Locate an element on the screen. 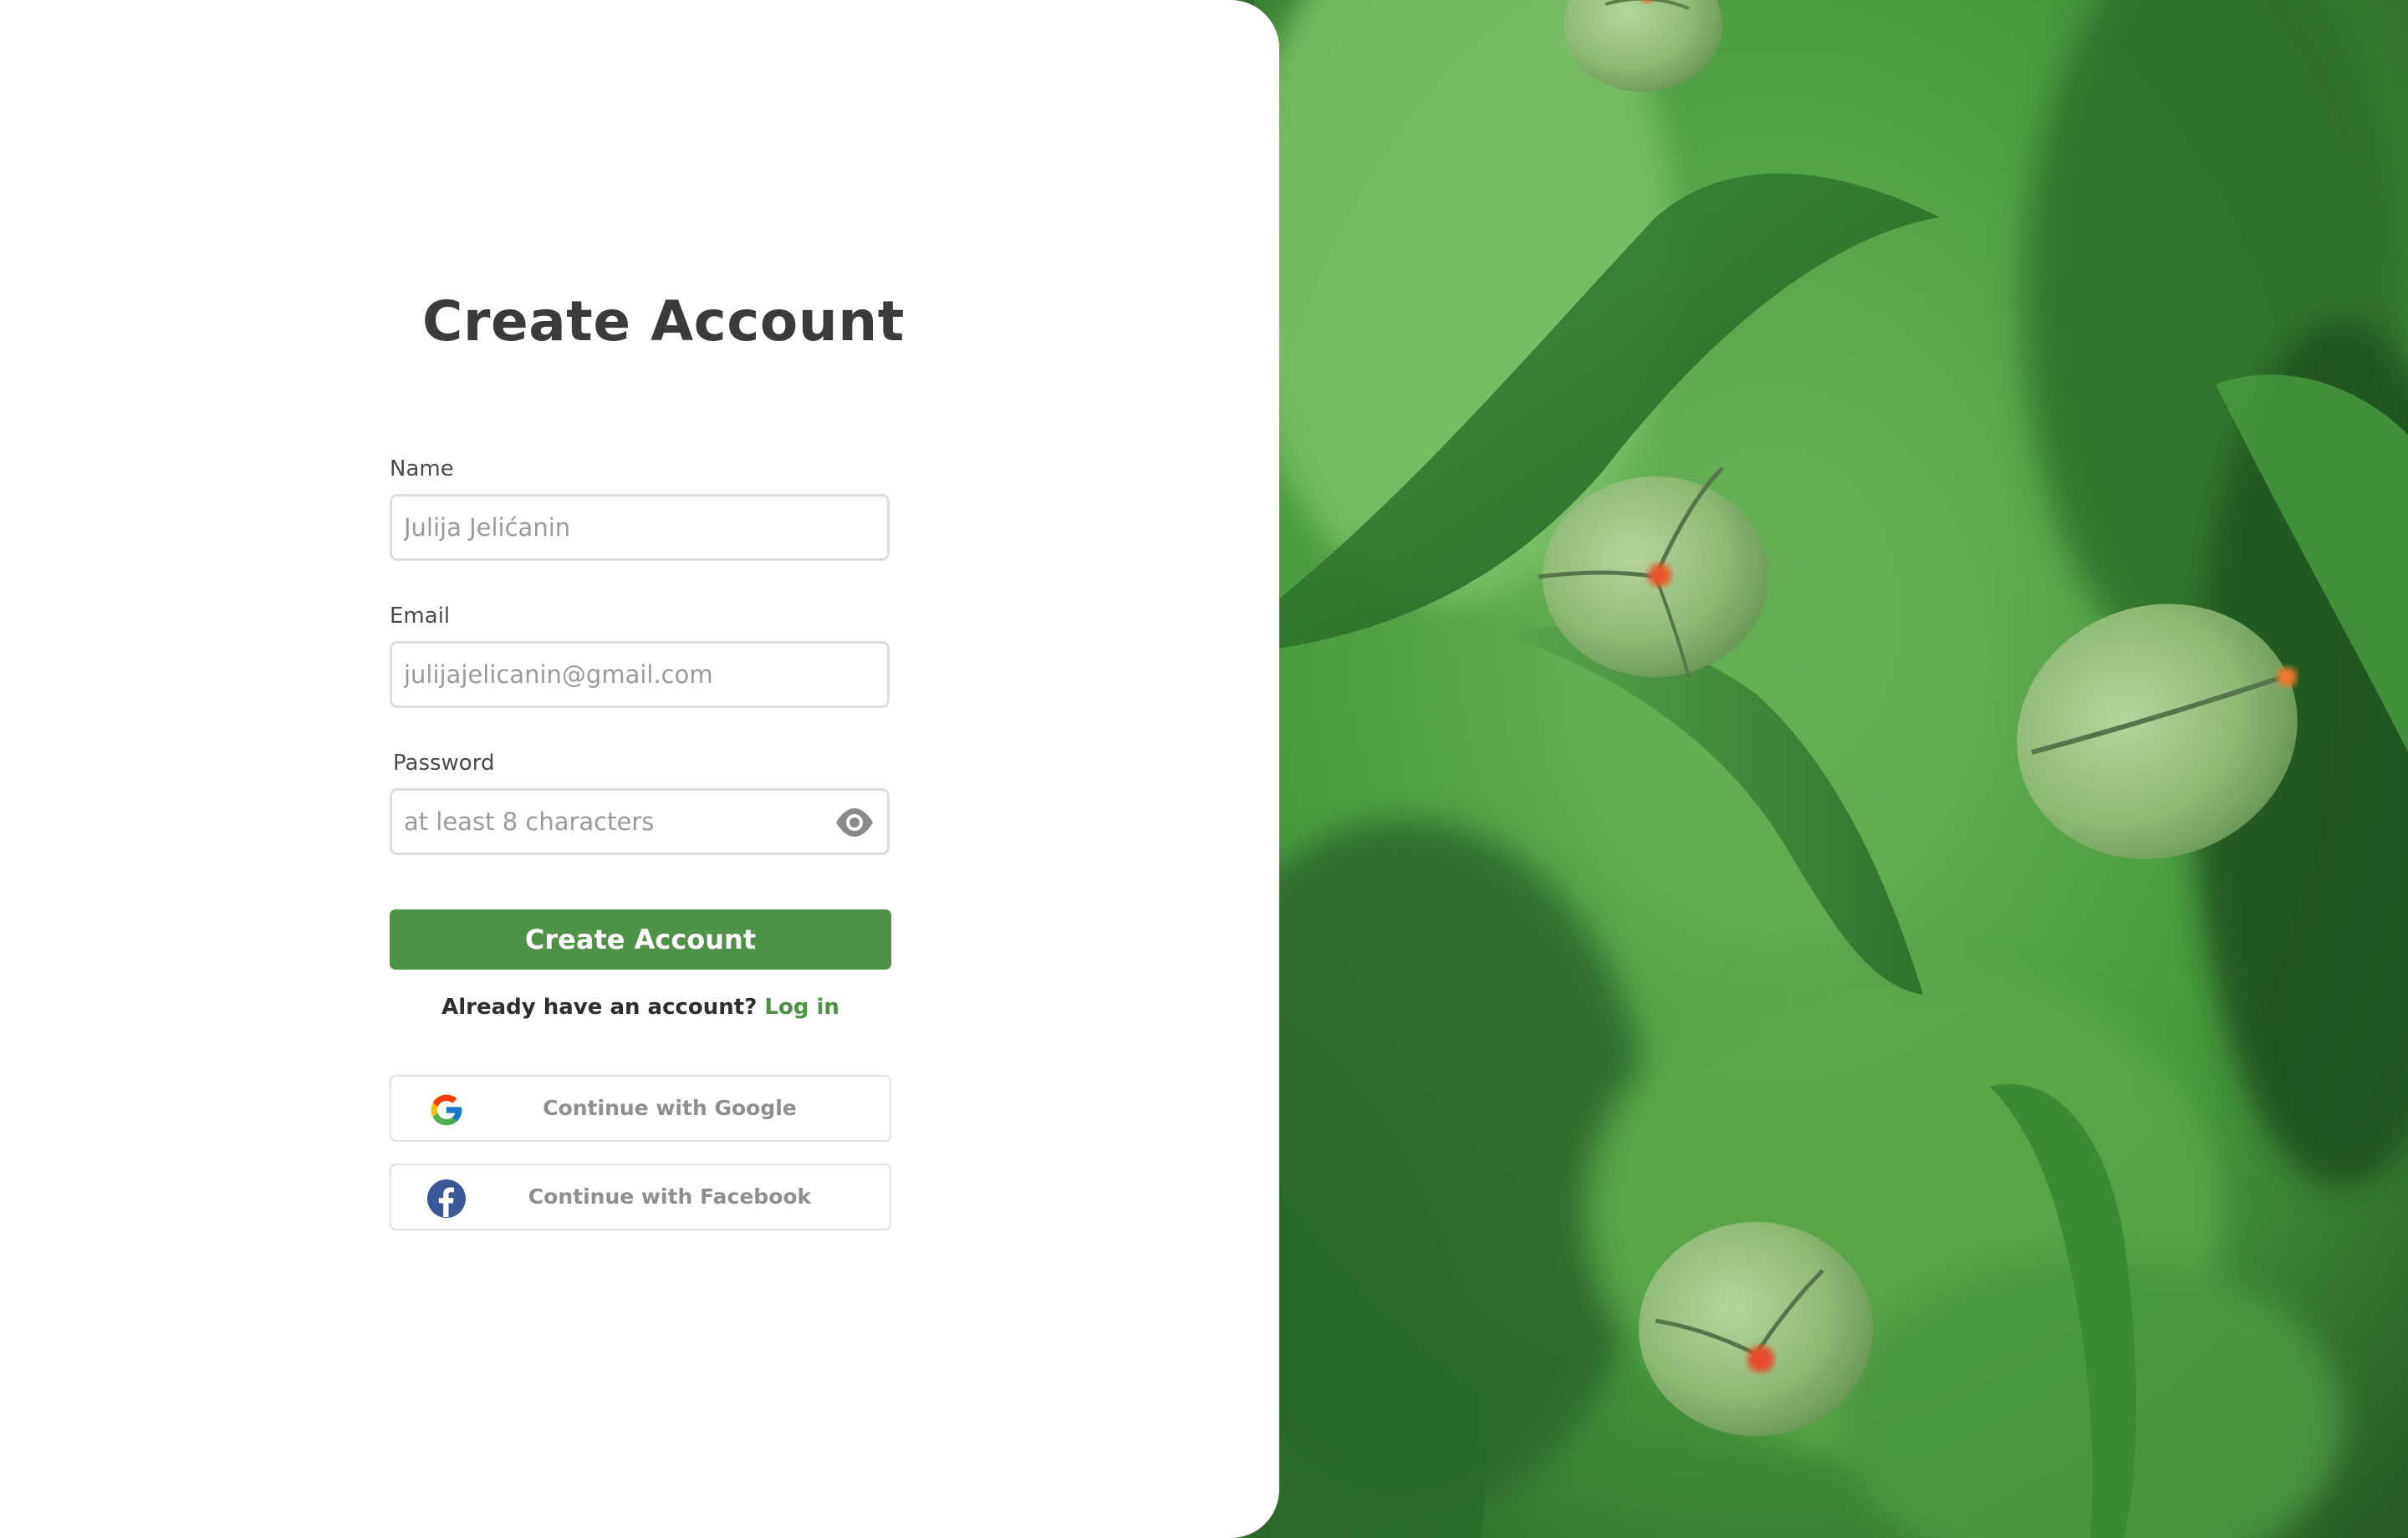 The height and width of the screenshot is (1538, 2408). tulip-bud is located at coordinates (1756, 1329).